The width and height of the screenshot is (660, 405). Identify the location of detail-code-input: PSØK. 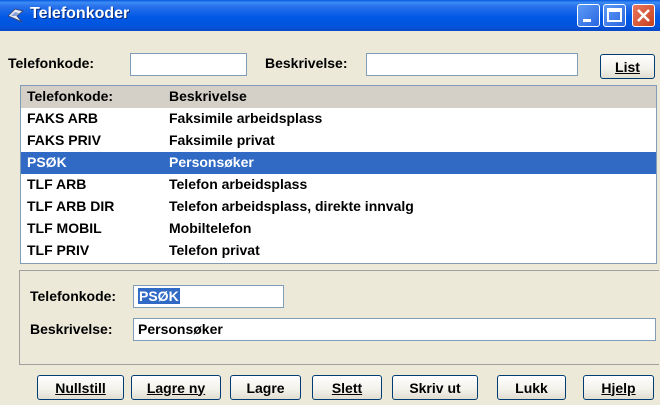
(208, 296).